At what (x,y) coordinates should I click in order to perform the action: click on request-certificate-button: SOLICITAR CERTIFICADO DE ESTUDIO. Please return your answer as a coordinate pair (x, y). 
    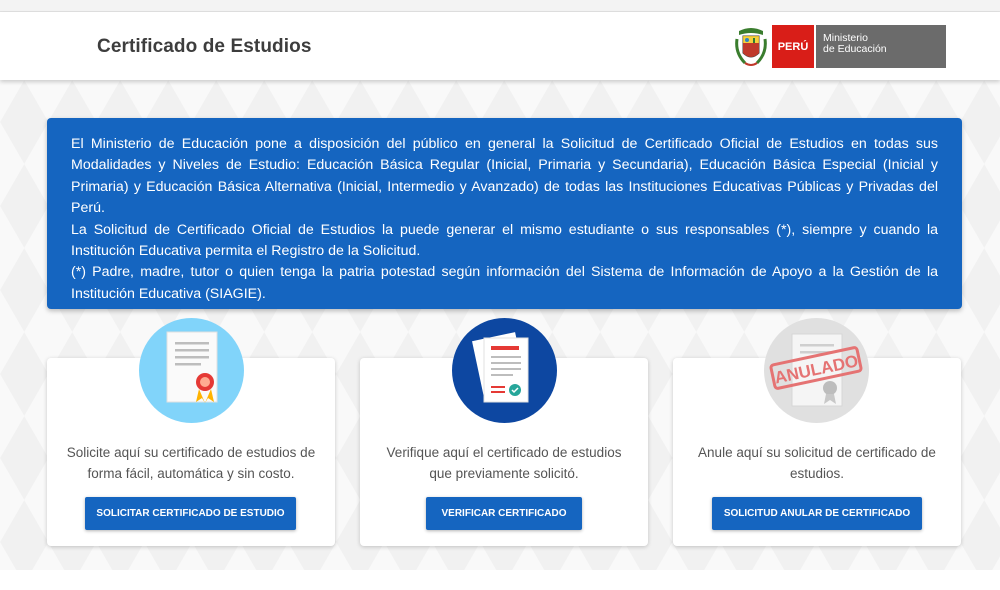
    Looking at the image, I should click on (190, 513).